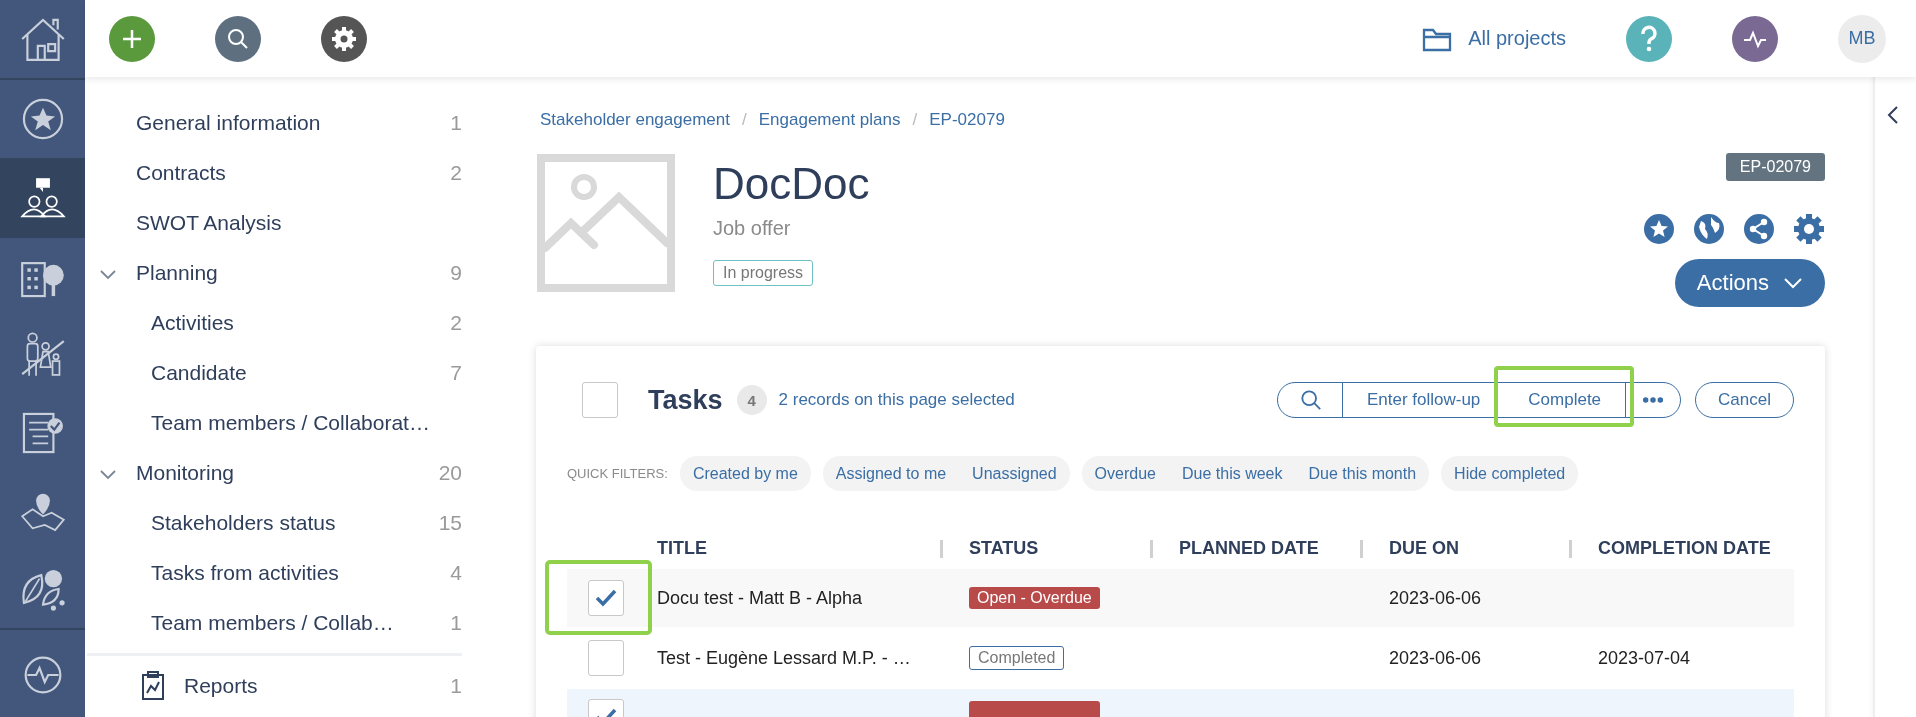  What do you see at coordinates (273, 273) in the screenshot?
I see `sidebar-item: Planning 9` at bounding box center [273, 273].